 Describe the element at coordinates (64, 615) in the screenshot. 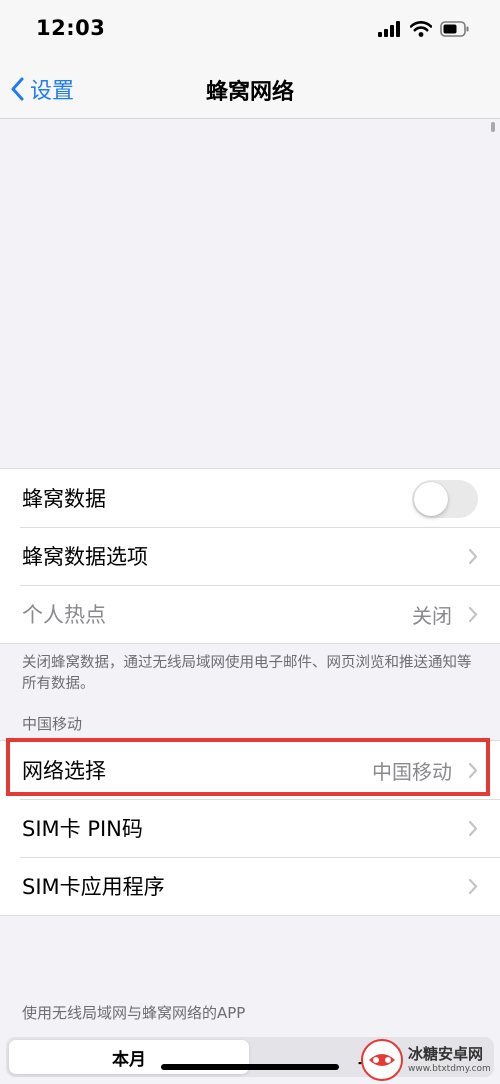

I see `row-label: 个人热点` at that location.